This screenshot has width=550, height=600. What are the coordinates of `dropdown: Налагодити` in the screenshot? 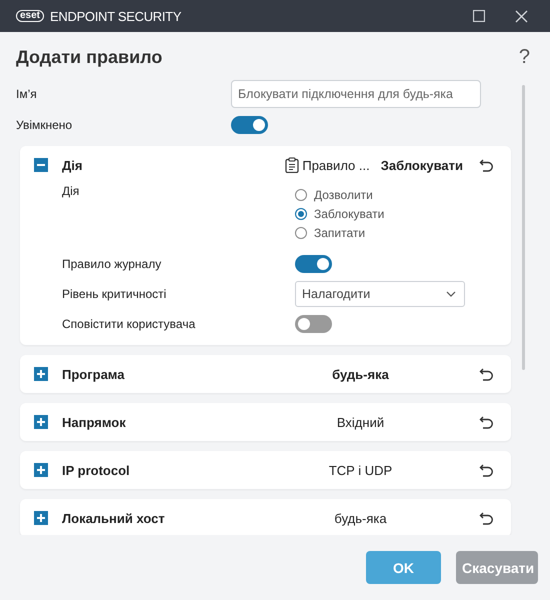 It's located at (380, 294).